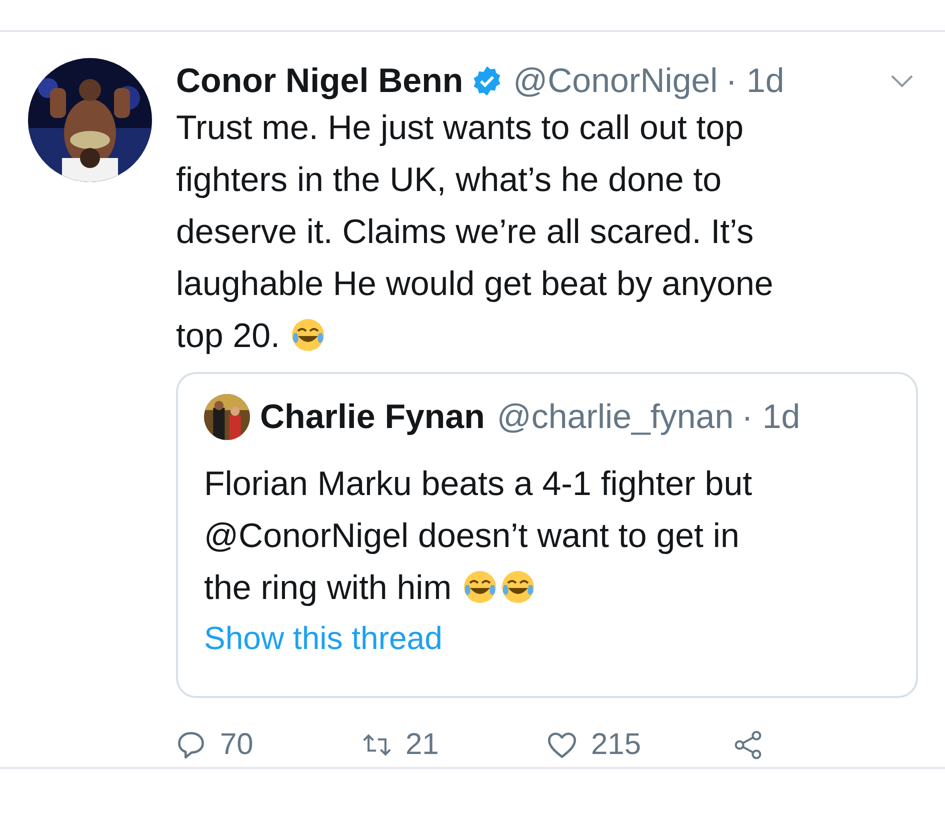  I want to click on tweet-text-line: top 20., so click(228, 336).